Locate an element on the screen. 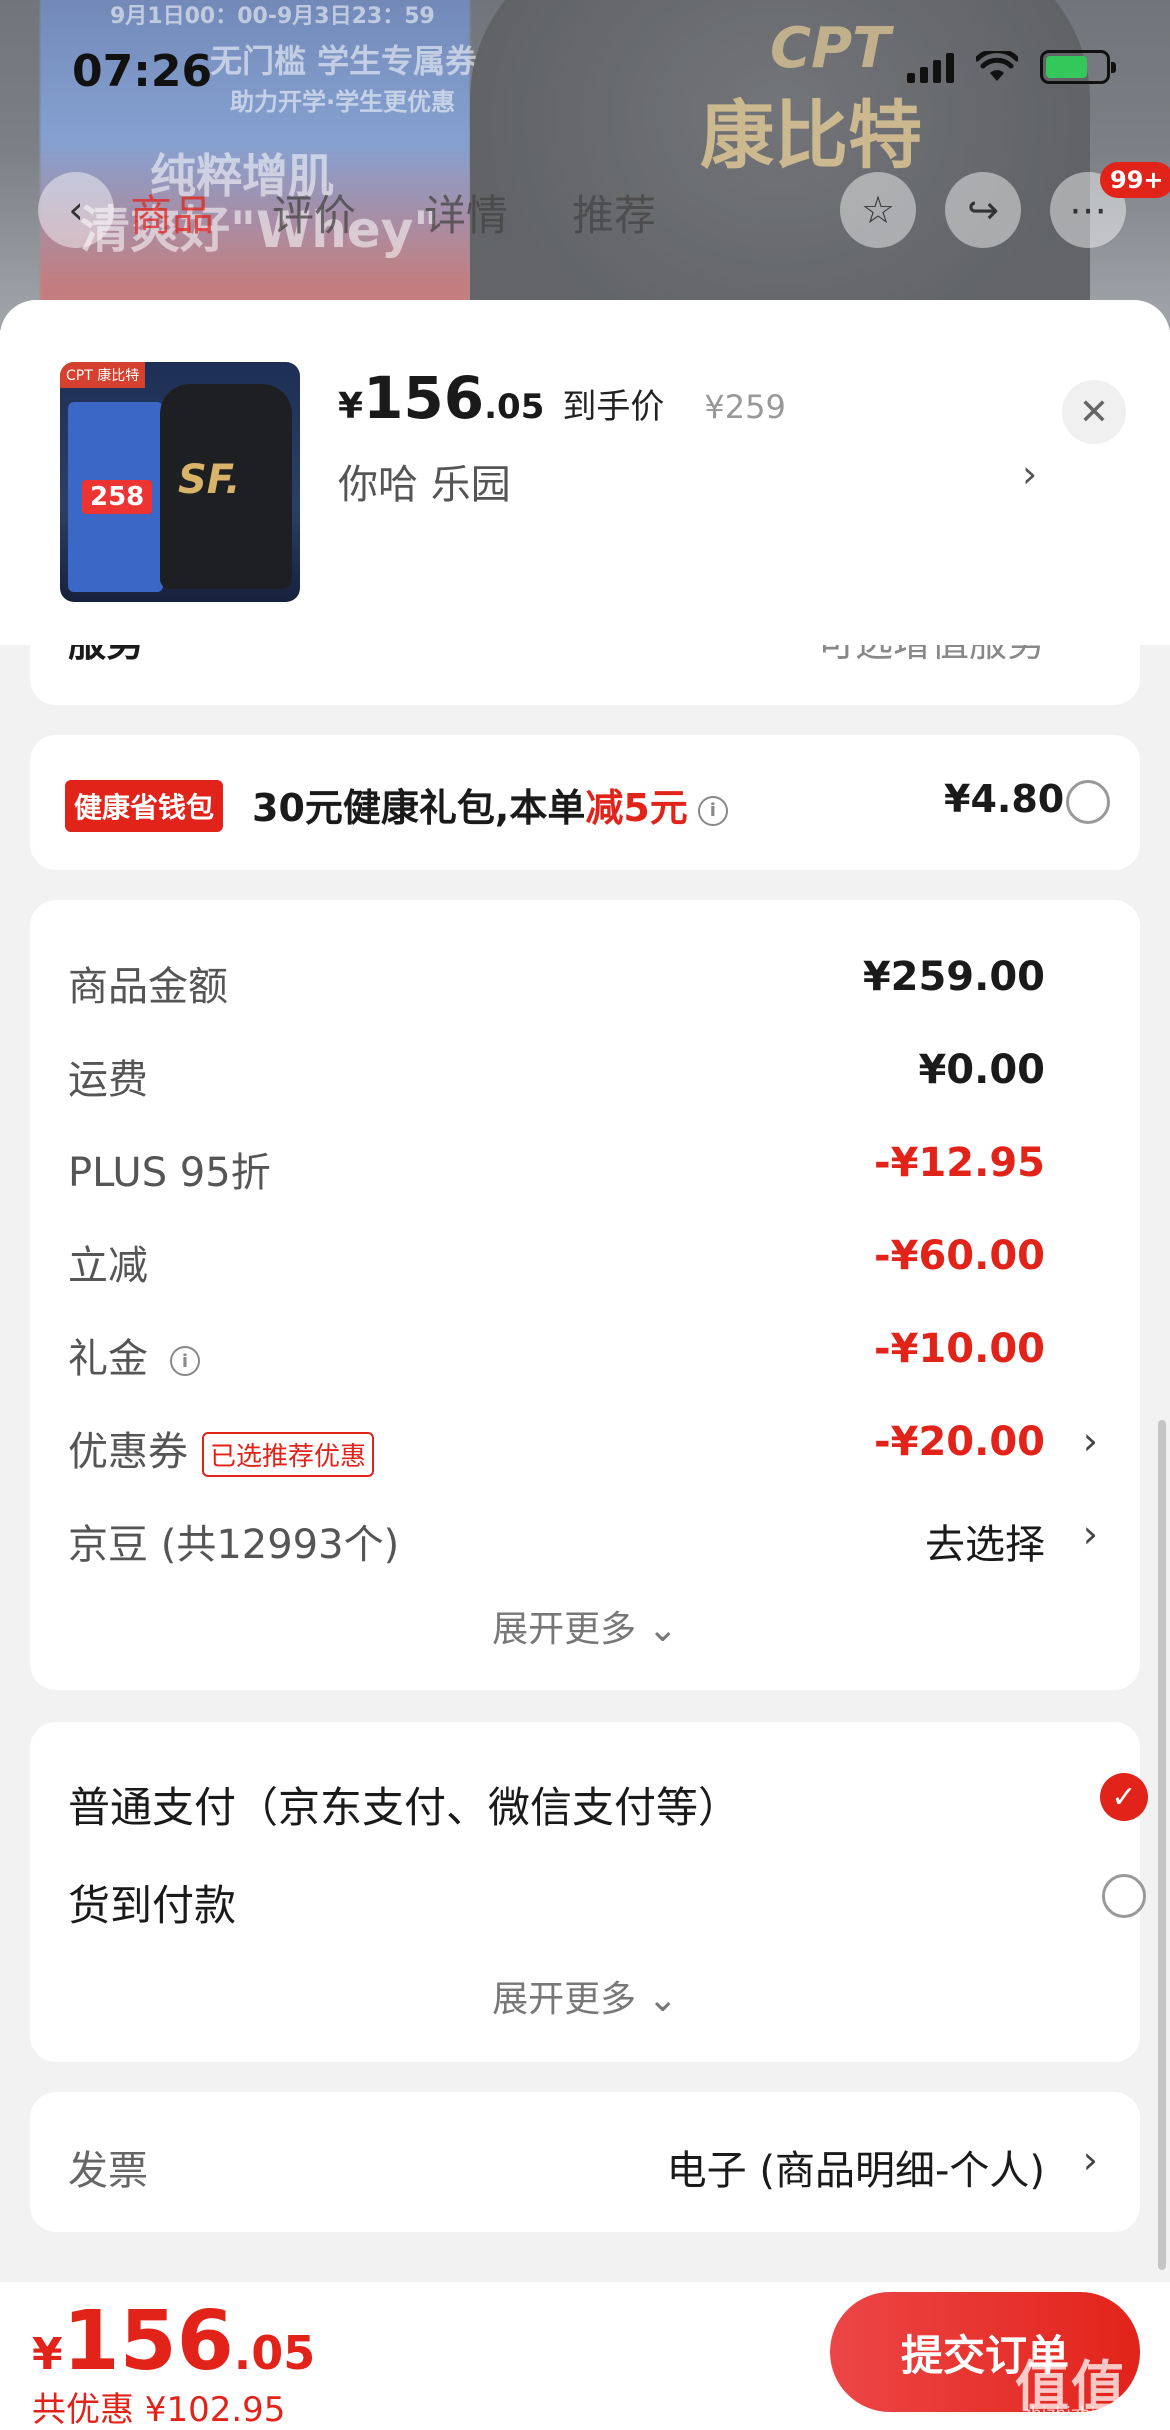 Image resolution: width=1170 pixels, height=2430 pixels. payment-option-cod: 货到付款 is located at coordinates (152, 1902).